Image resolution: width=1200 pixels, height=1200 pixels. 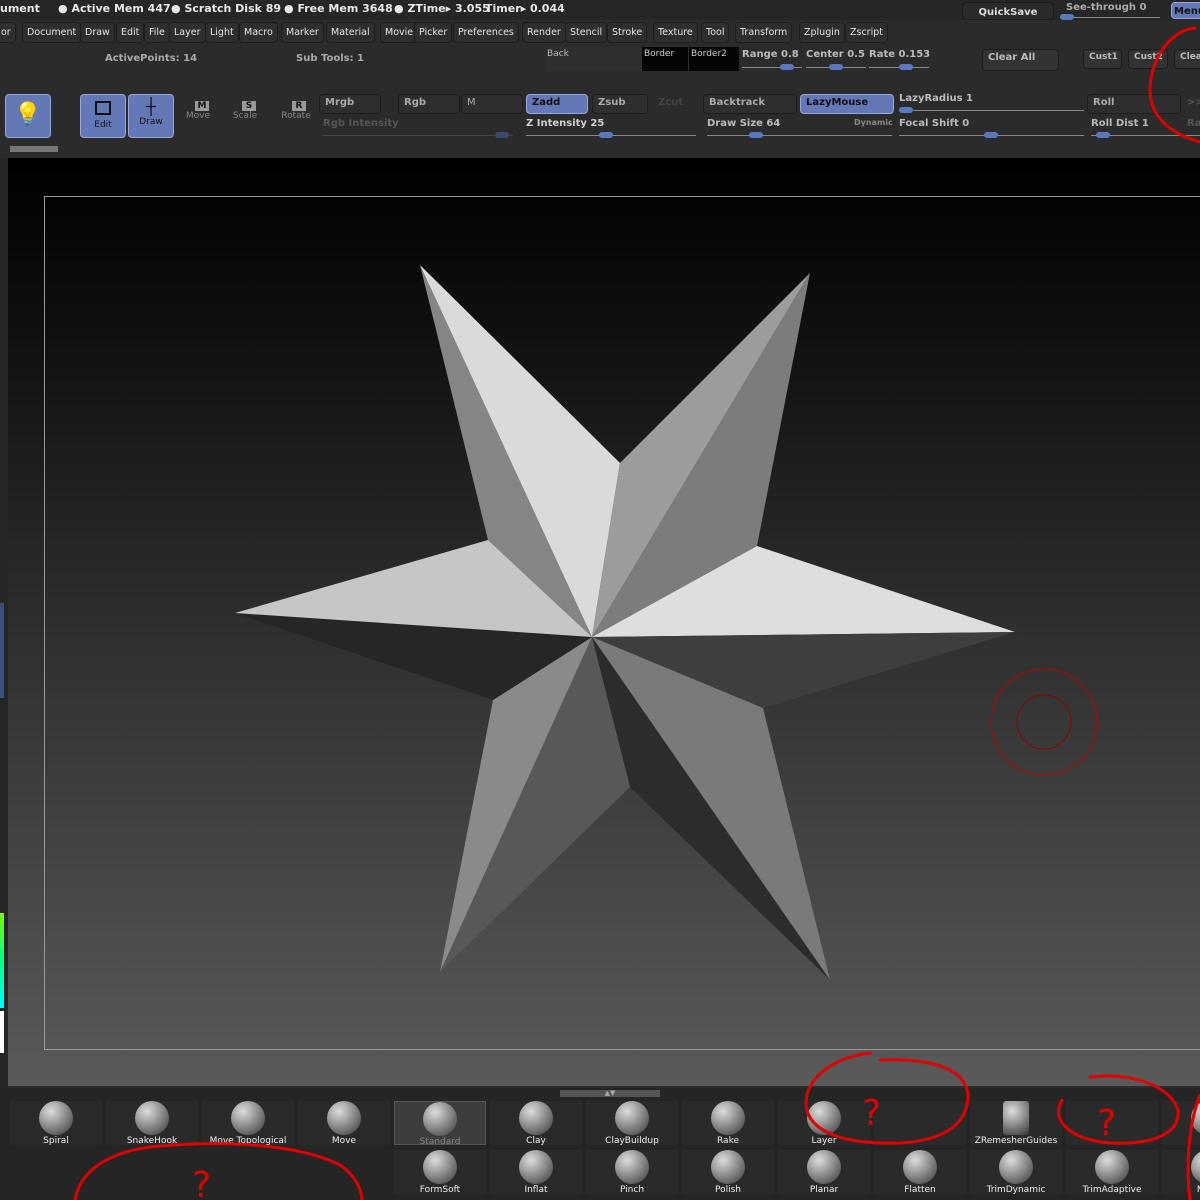 What do you see at coordinates (632, 1190) in the screenshot?
I see `brush-label: Pinch` at bounding box center [632, 1190].